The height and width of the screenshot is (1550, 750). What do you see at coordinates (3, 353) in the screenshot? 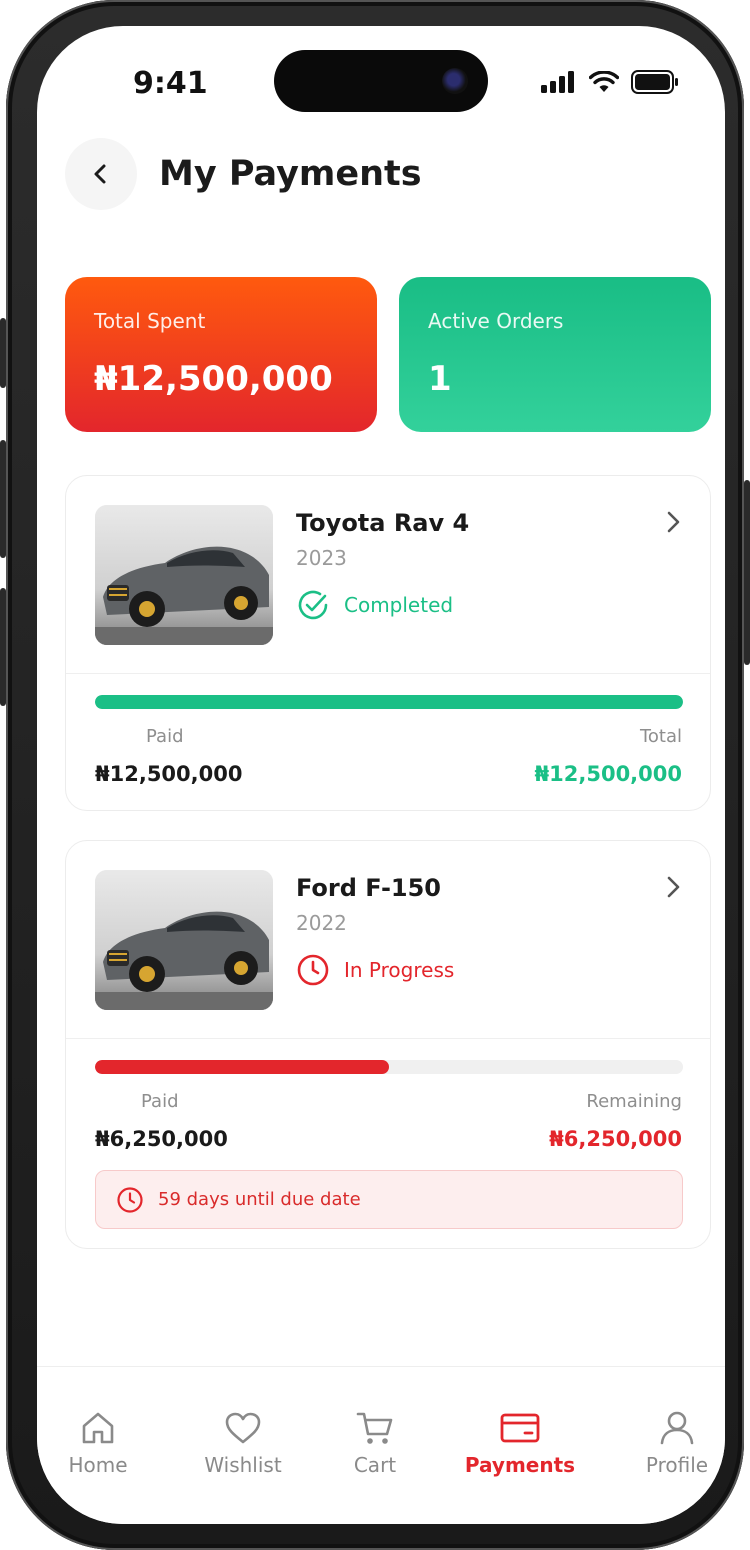
I see `mute-switch` at bounding box center [3, 353].